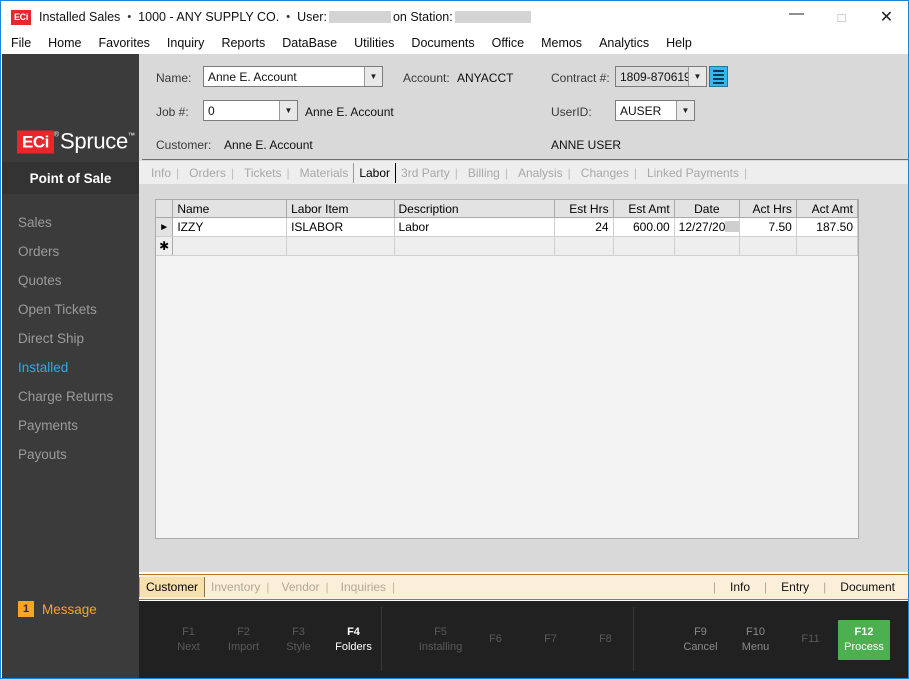 This screenshot has width=909, height=679. What do you see at coordinates (827, 246) in the screenshot?
I see `cell-act-amt-empty` at bounding box center [827, 246].